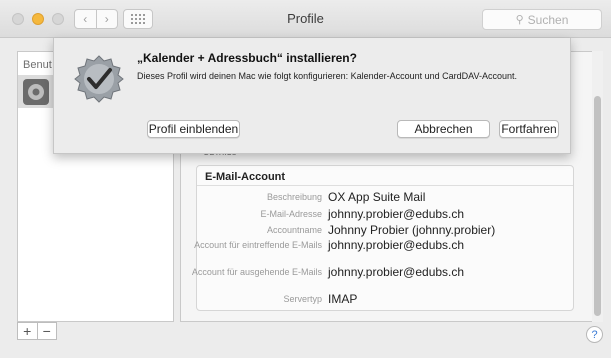 This screenshot has height=358, width=611. Describe the element at coordinates (305, 19) in the screenshot. I see `window-toolbar: ‹ › Profile ⚲ Suchen` at that location.